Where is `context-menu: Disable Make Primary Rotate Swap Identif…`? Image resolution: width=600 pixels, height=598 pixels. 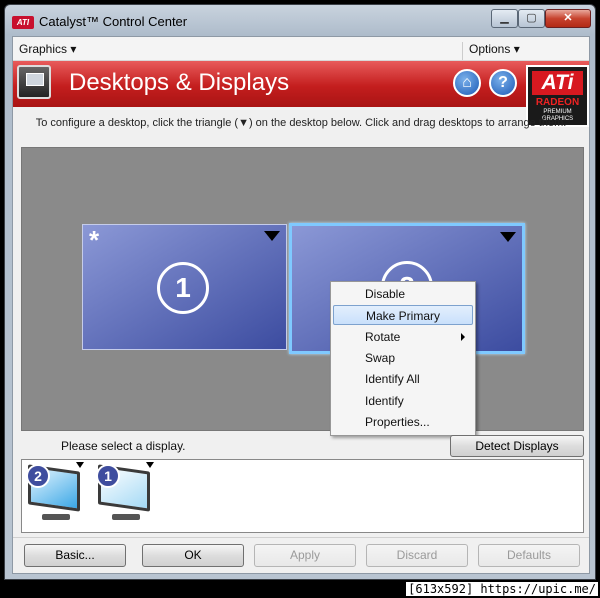 context-menu: Disable Make Primary Rotate Swap Identif… is located at coordinates (403, 358).